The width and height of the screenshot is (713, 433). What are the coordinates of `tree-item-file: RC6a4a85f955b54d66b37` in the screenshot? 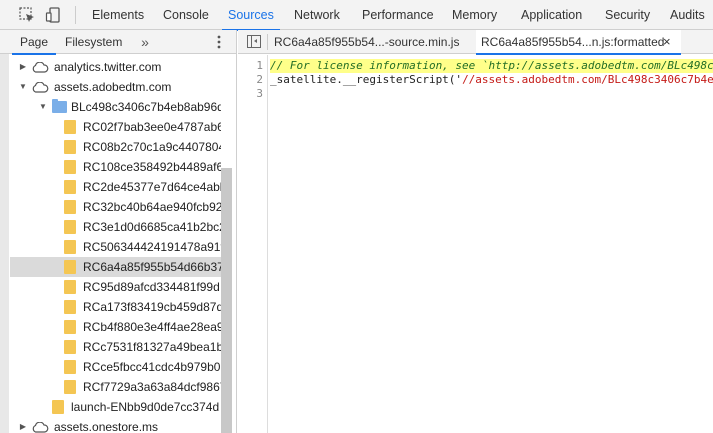 It's located at (115, 267).